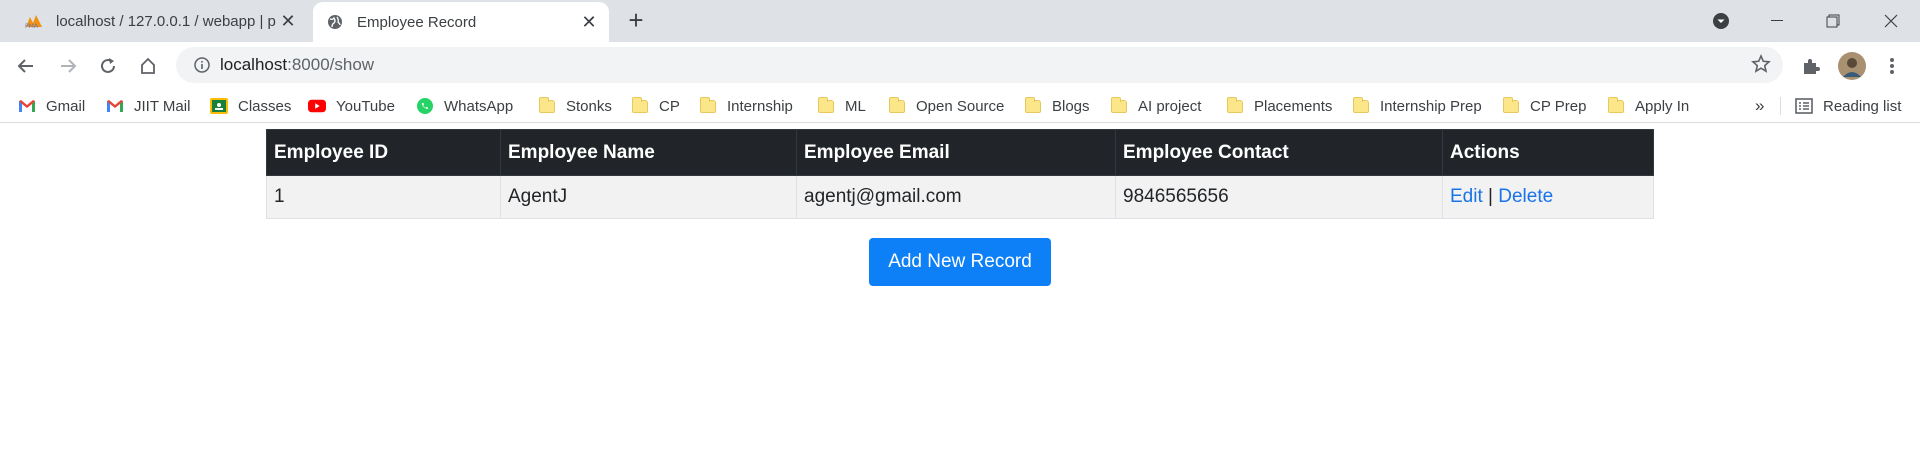 Image resolution: width=1920 pixels, height=455 pixels. What do you see at coordinates (26, 66) in the screenshot?
I see `back-button` at bounding box center [26, 66].